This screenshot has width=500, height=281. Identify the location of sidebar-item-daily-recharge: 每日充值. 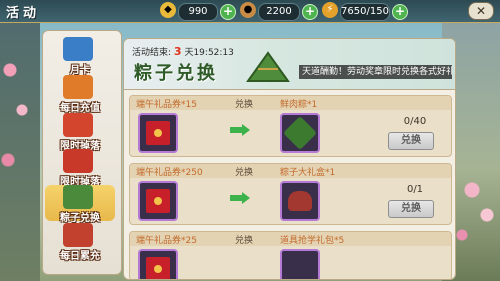
(80, 94).